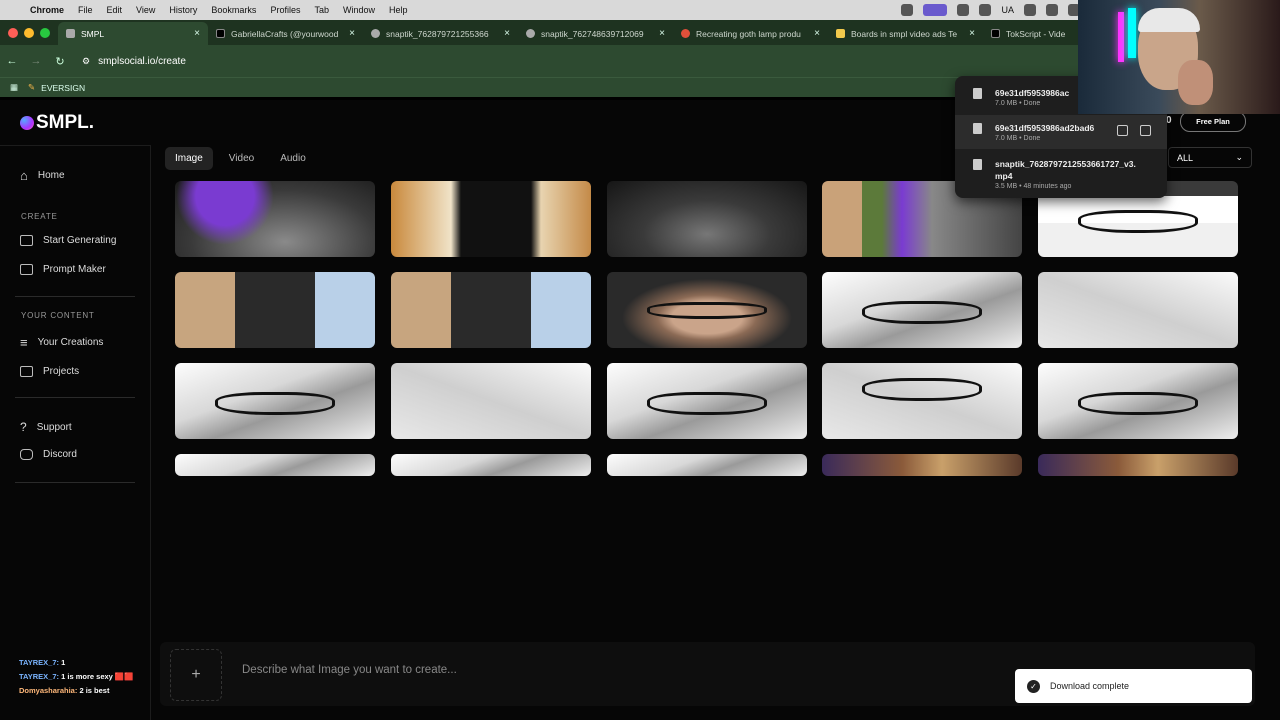 This screenshot has width=1280, height=720. I want to click on sidebar-item-start-generating: Start Generating, so click(68, 240).